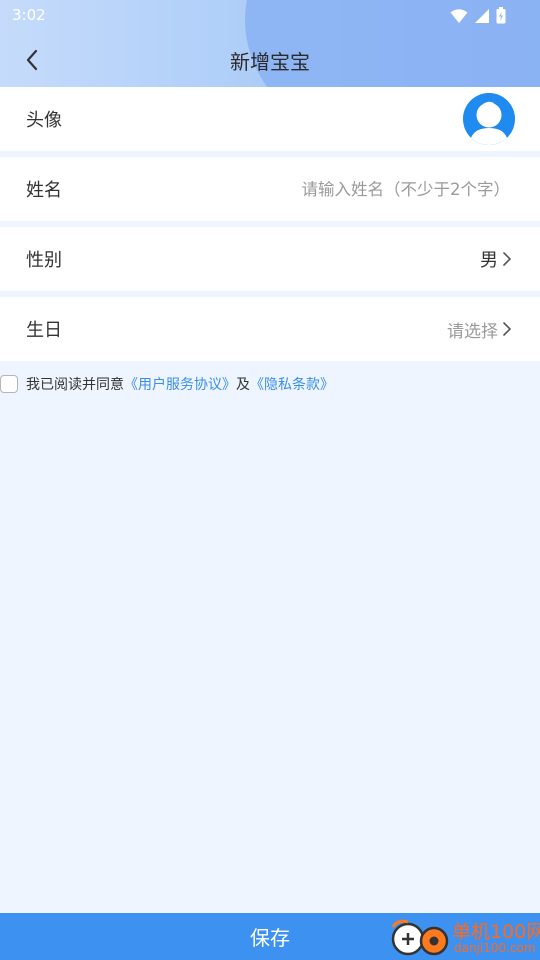 The width and height of the screenshot is (540, 960). Describe the element at coordinates (75, 385) in the screenshot. I see `agreement-prefix: 我已阅读并同意` at that location.